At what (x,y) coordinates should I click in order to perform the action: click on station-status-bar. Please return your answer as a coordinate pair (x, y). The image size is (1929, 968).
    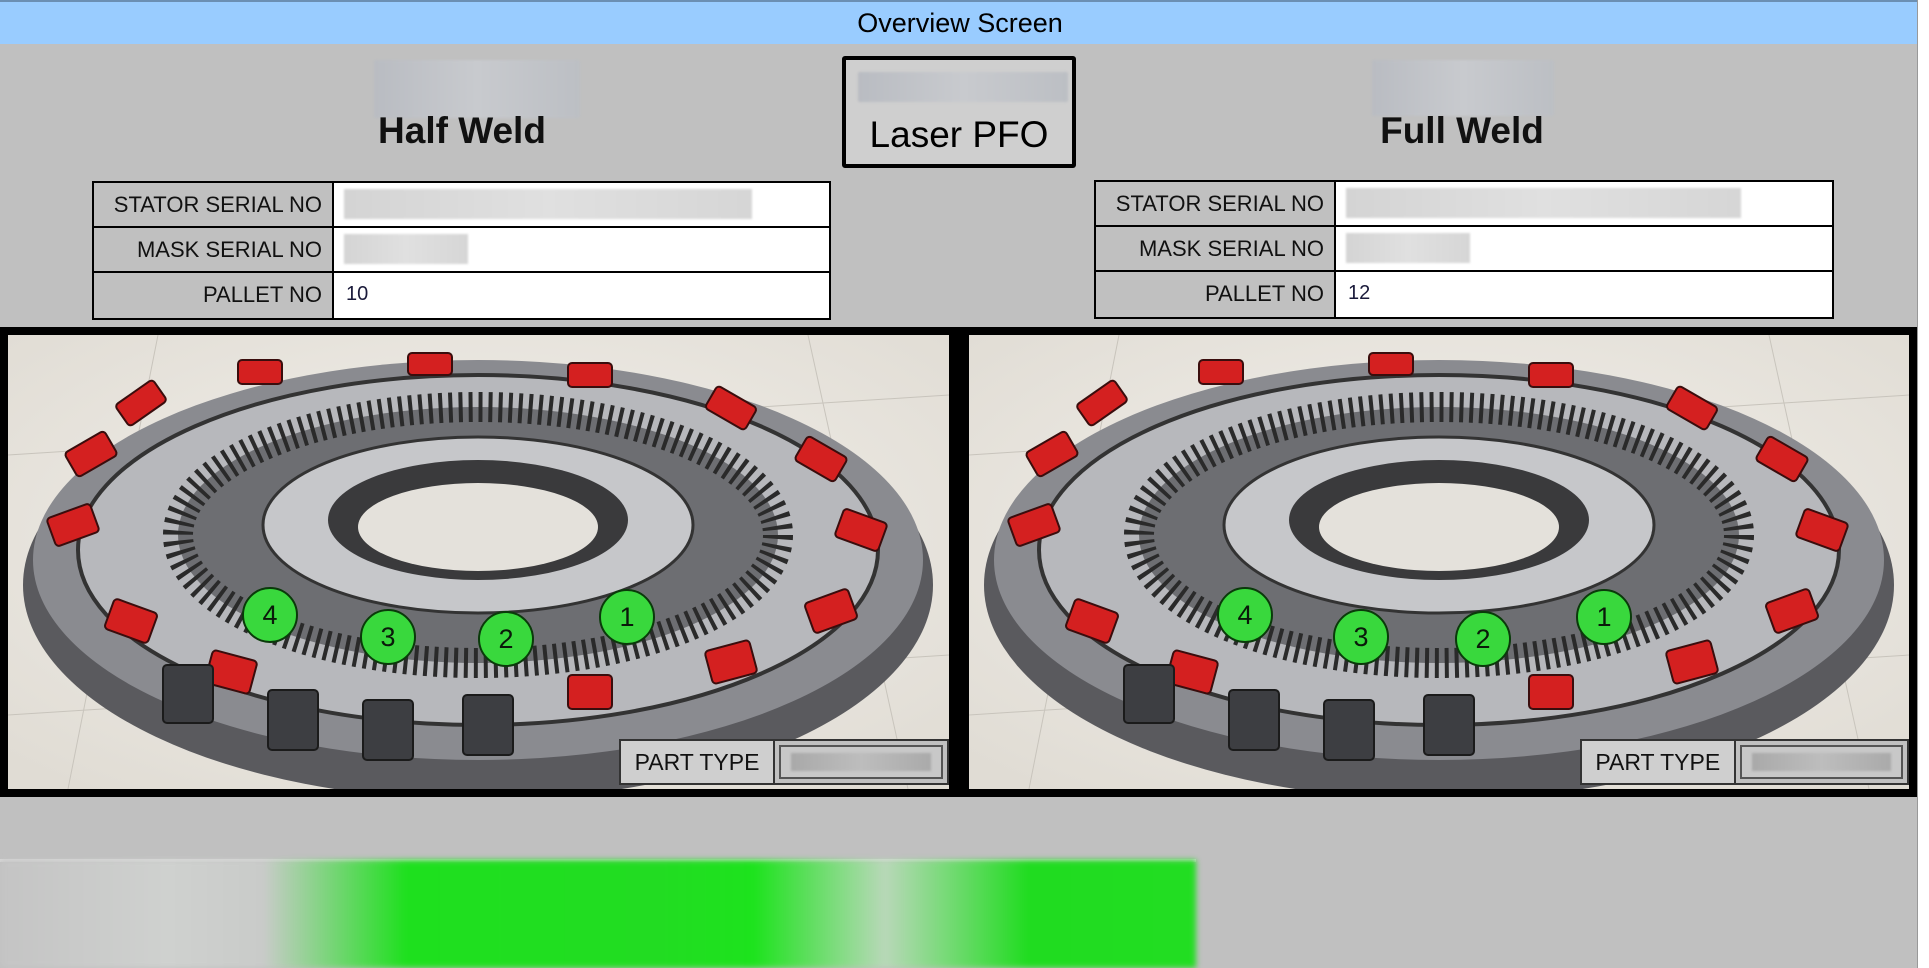
    Looking at the image, I should click on (598, 914).